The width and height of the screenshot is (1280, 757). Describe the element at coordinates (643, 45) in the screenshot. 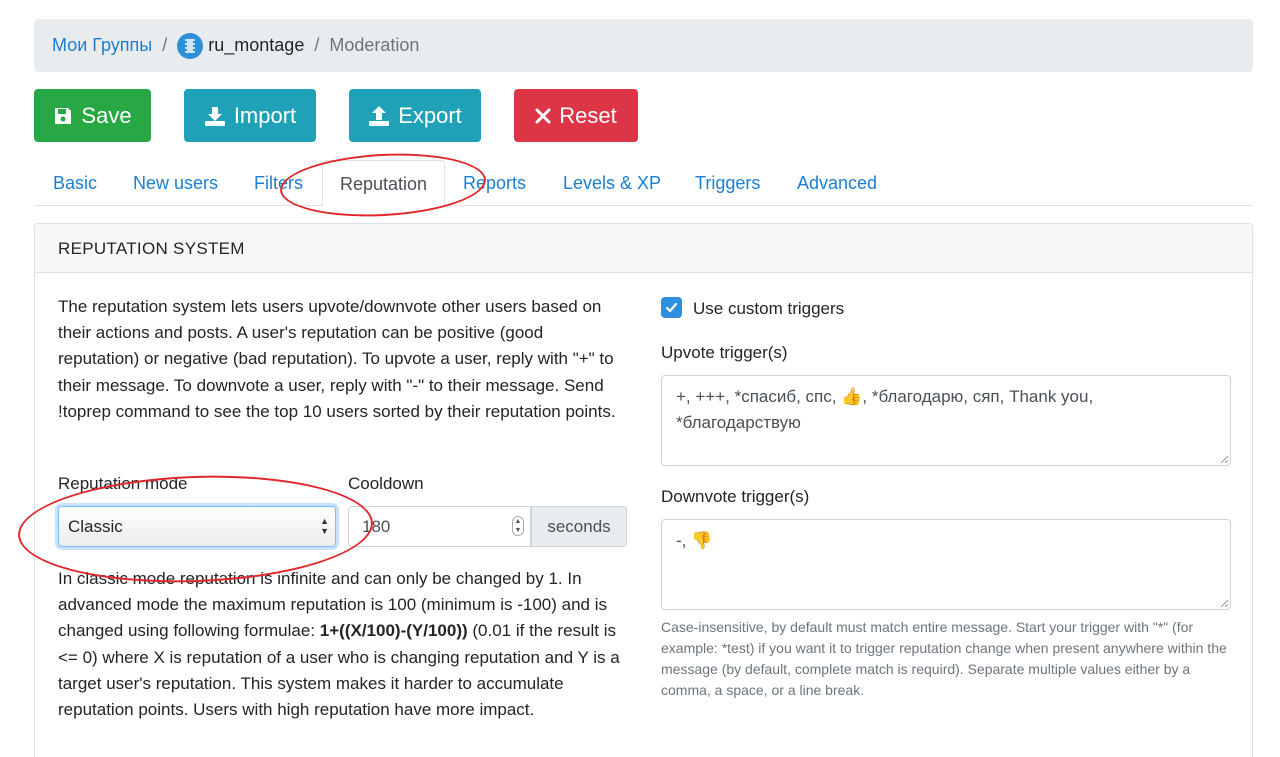

I see `breadcrumb: Мои Группы / ru_montage / Moderation` at that location.